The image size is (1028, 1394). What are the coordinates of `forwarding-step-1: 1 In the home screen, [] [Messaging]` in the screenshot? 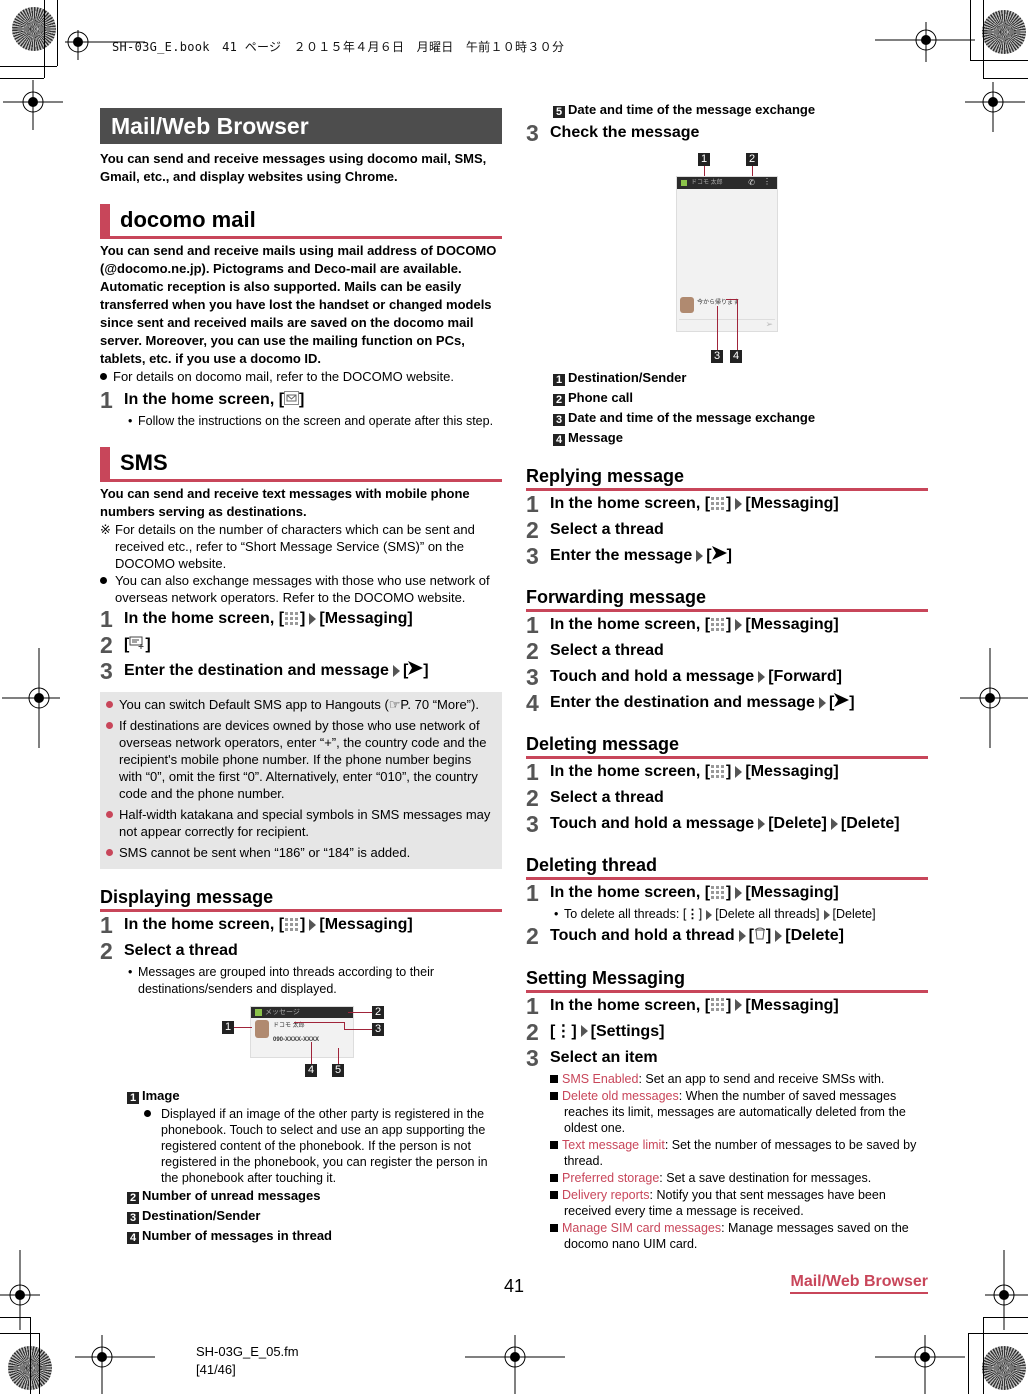 It's located at (682, 625).